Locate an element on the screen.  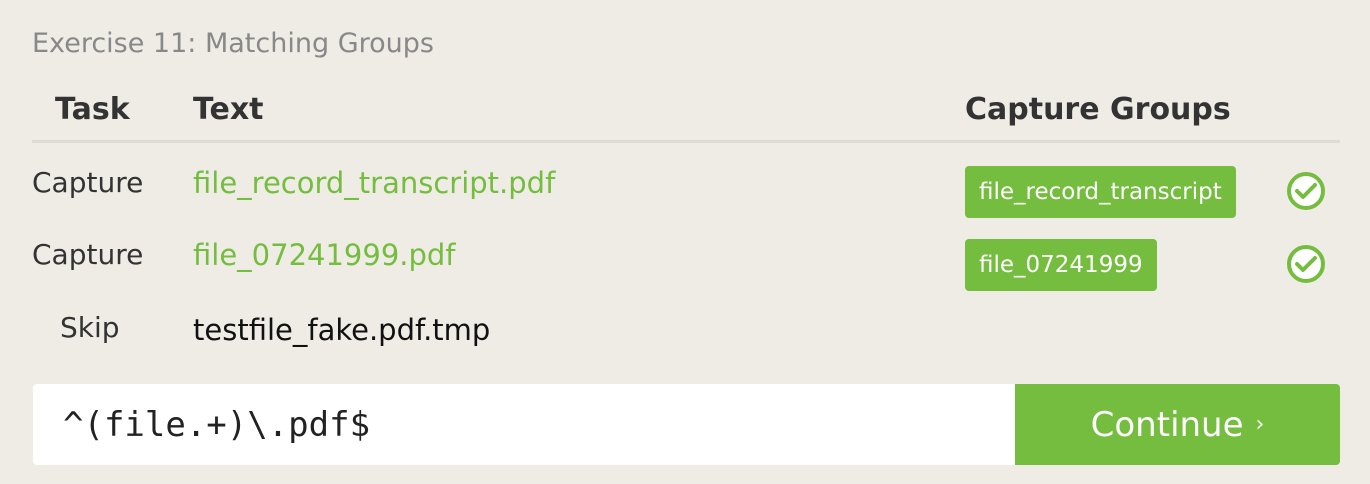
row-1-text: file_record_transcript.pdf is located at coordinates (374, 183).